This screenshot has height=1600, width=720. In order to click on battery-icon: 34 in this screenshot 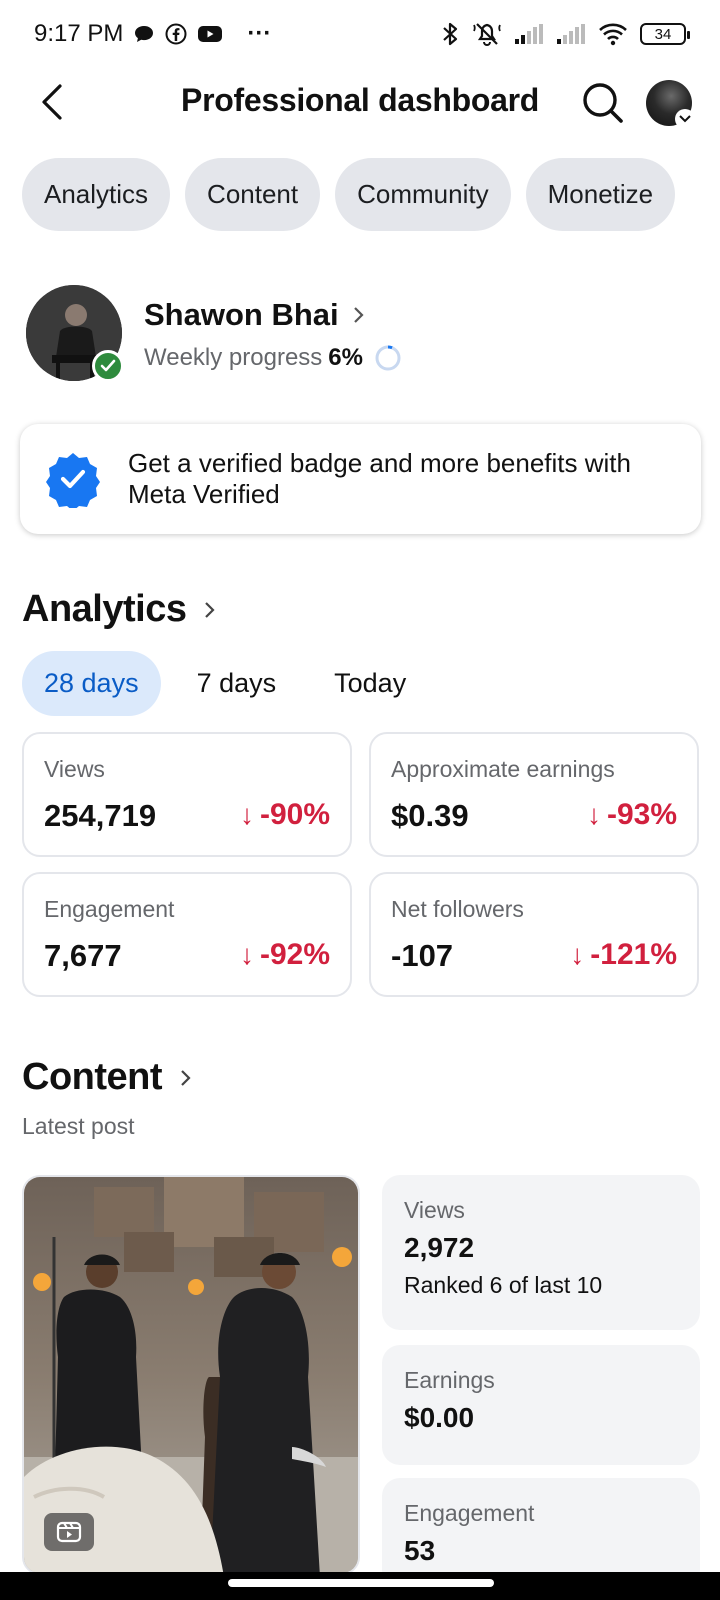, I will do `click(665, 34)`.